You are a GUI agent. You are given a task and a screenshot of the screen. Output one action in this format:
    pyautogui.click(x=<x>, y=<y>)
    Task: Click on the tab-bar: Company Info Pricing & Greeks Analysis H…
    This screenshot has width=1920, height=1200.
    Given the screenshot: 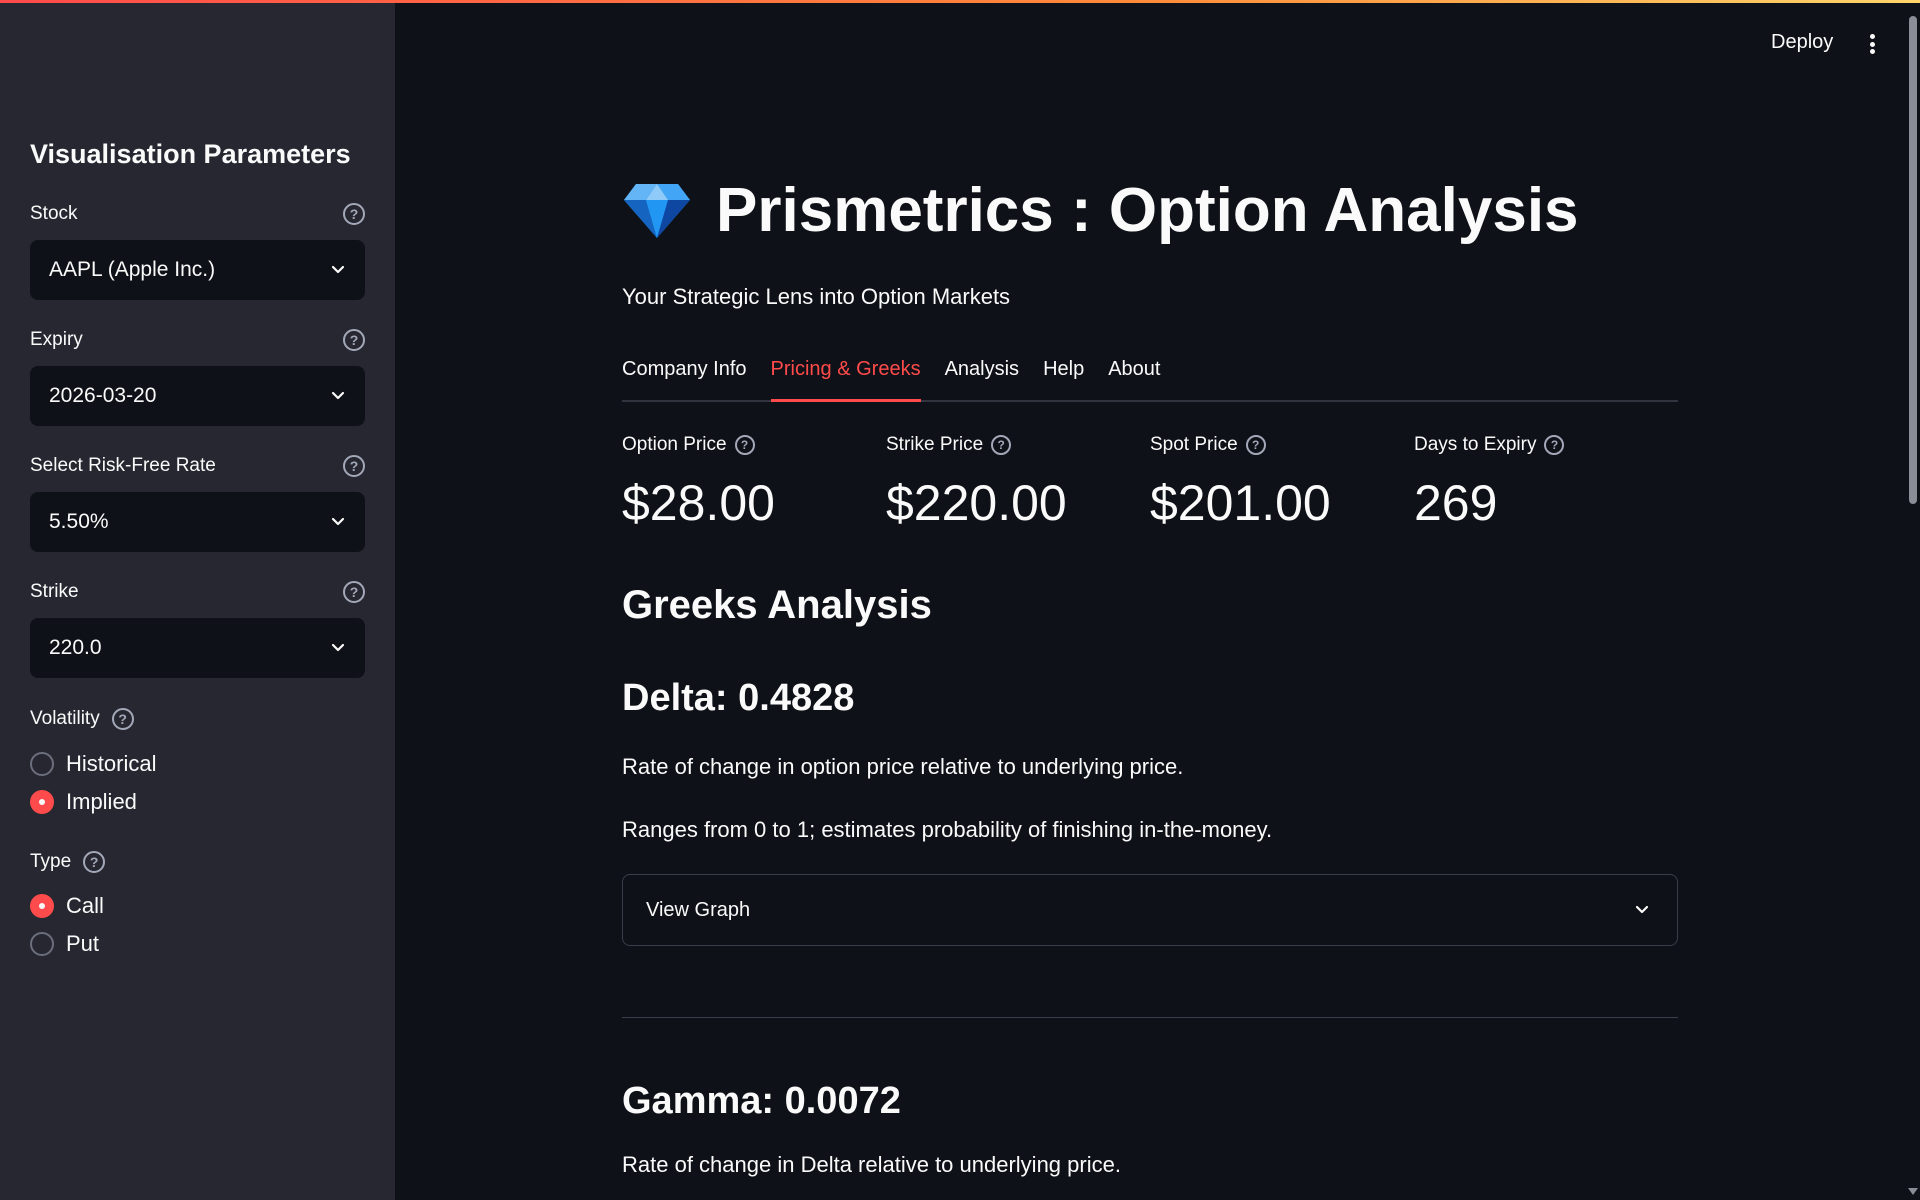 What is the action you would take?
    pyautogui.click(x=1150, y=375)
    